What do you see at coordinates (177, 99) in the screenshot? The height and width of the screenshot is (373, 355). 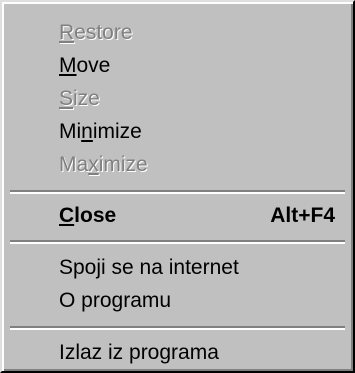 I see `menu-item-size: Size` at bounding box center [177, 99].